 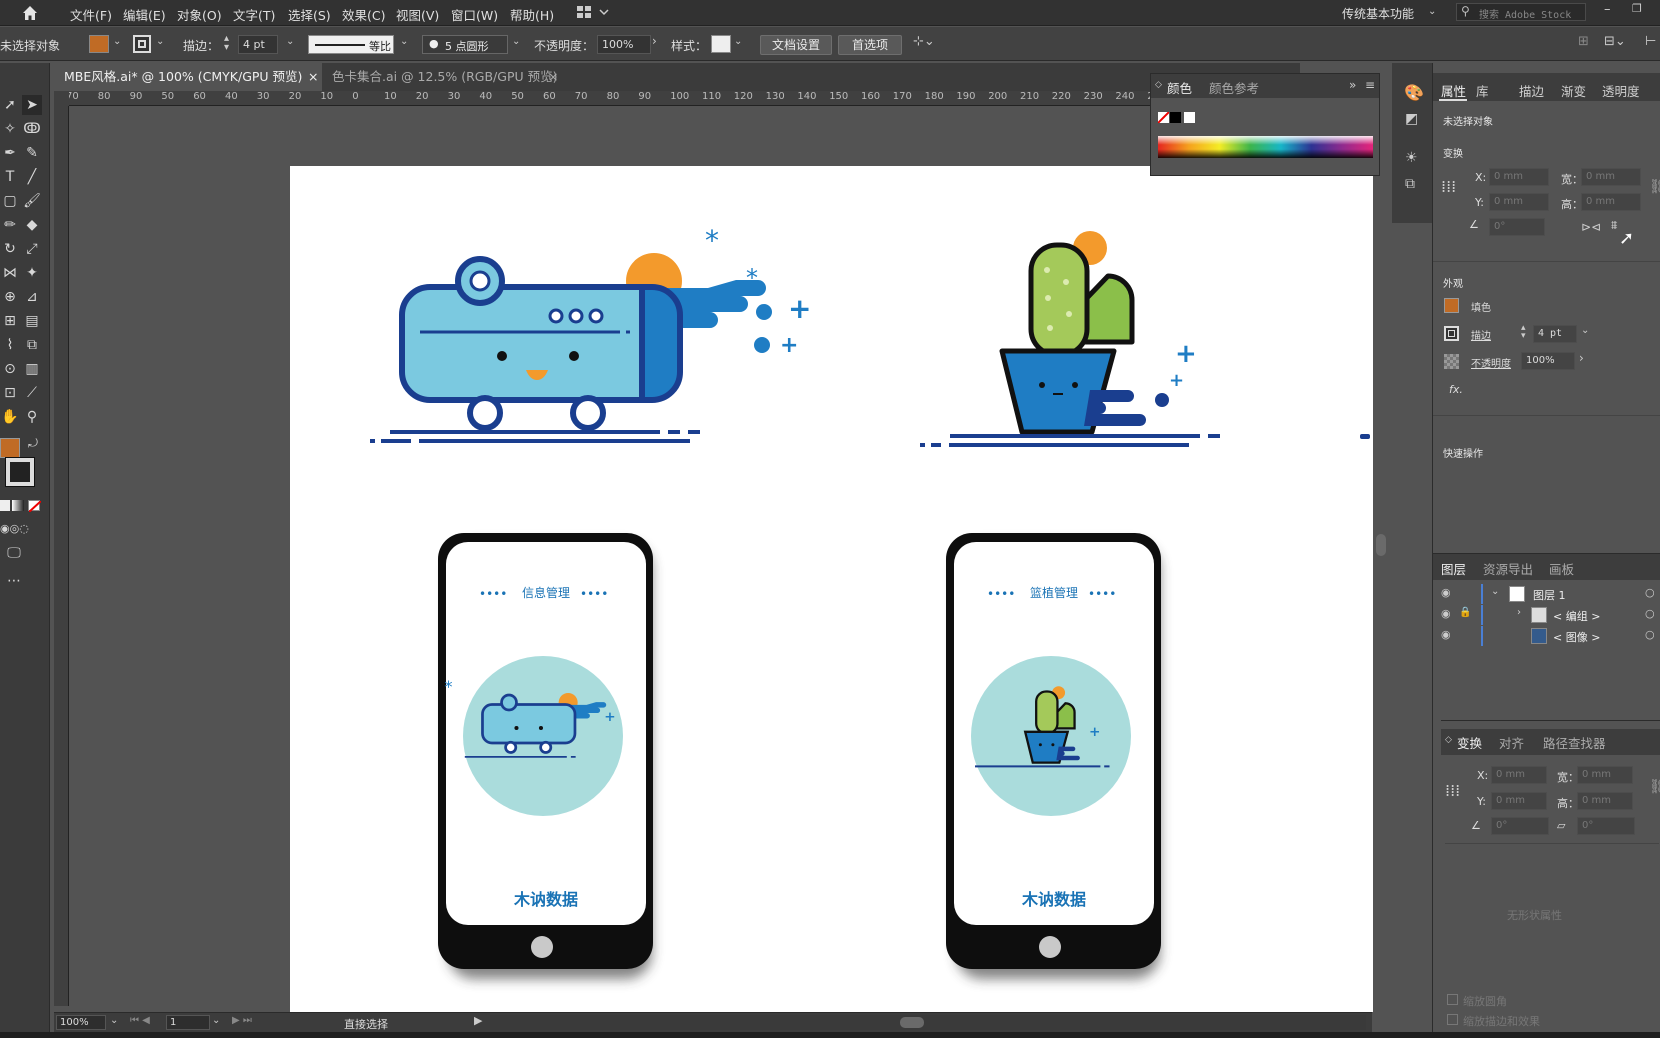 I want to click on eraser-tool-icon: ◆, so click(x=32, y=225).